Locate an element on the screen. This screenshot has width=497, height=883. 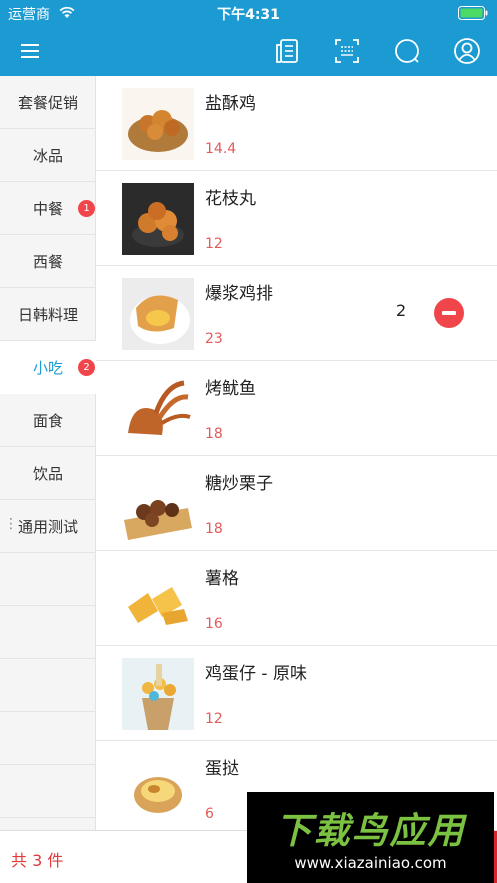
category-item: 面食 is located at coordinates (48, 420).